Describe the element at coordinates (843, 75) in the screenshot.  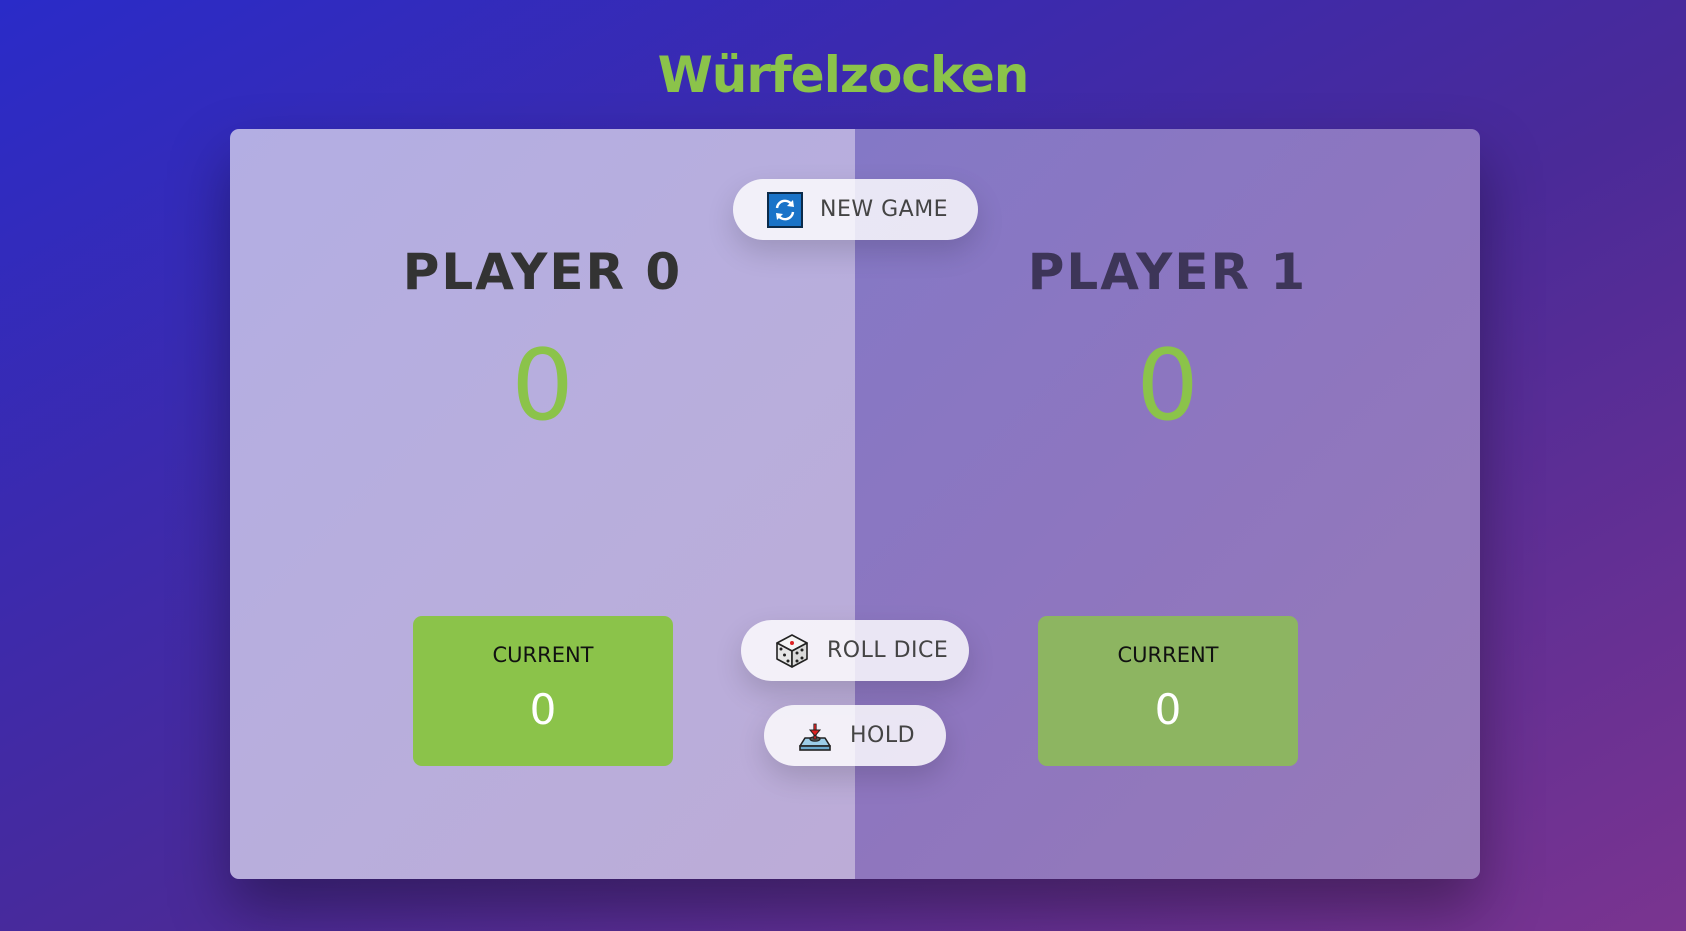
I see `app-title: Würfelzocken` at that location.